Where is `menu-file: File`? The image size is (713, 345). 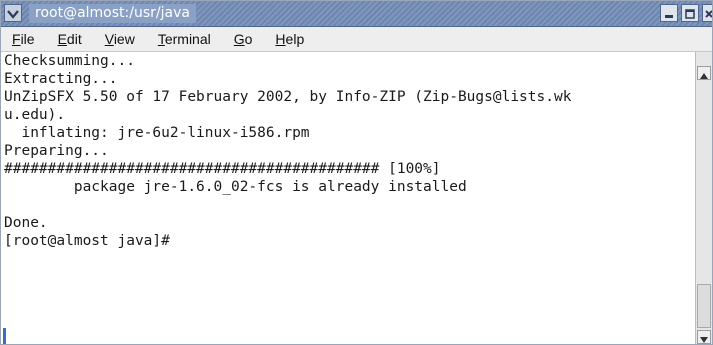
menu-file: File is located at coordinates (23, 39).